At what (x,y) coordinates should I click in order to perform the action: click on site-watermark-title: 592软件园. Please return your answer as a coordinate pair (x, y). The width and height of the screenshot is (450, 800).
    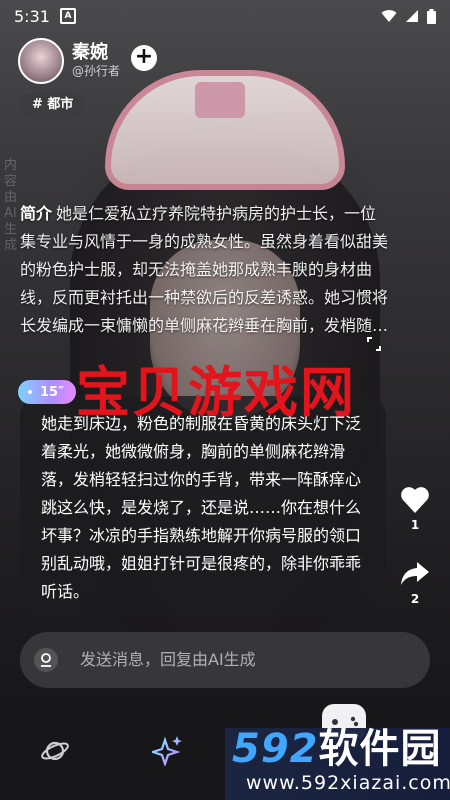
    Looking at the image, I should click on (337, 749).